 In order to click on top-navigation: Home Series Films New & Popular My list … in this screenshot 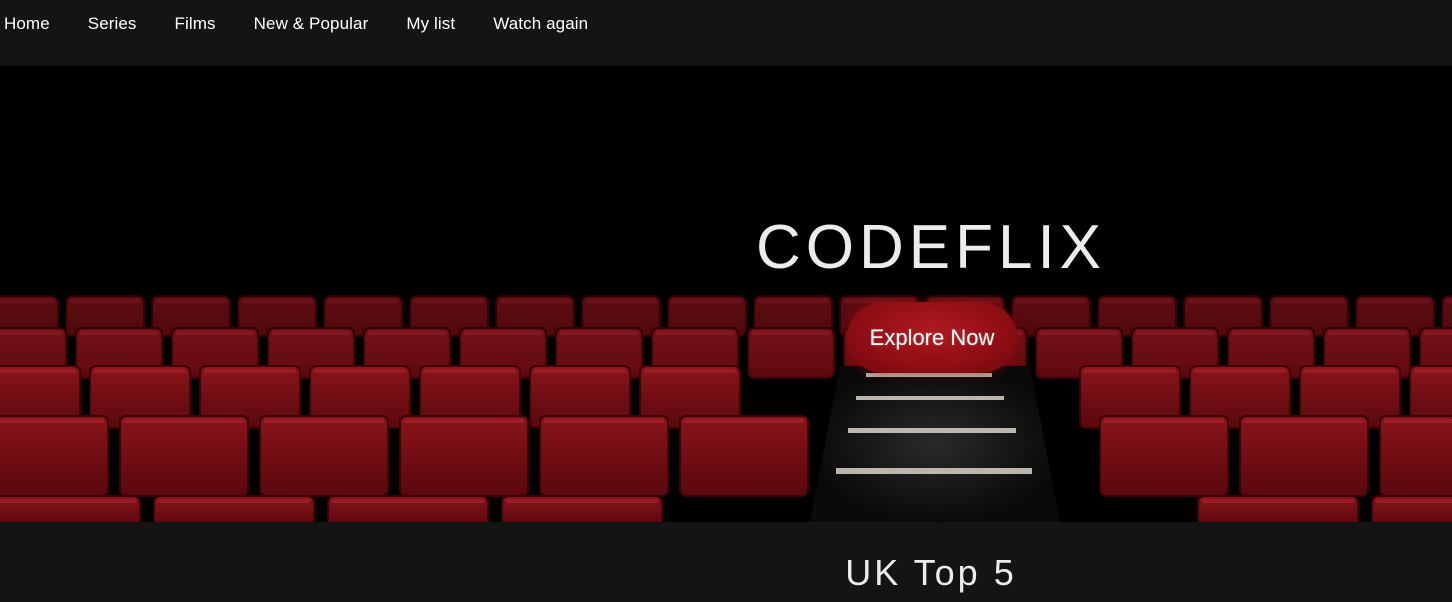, I will do `click(726, 33)`.